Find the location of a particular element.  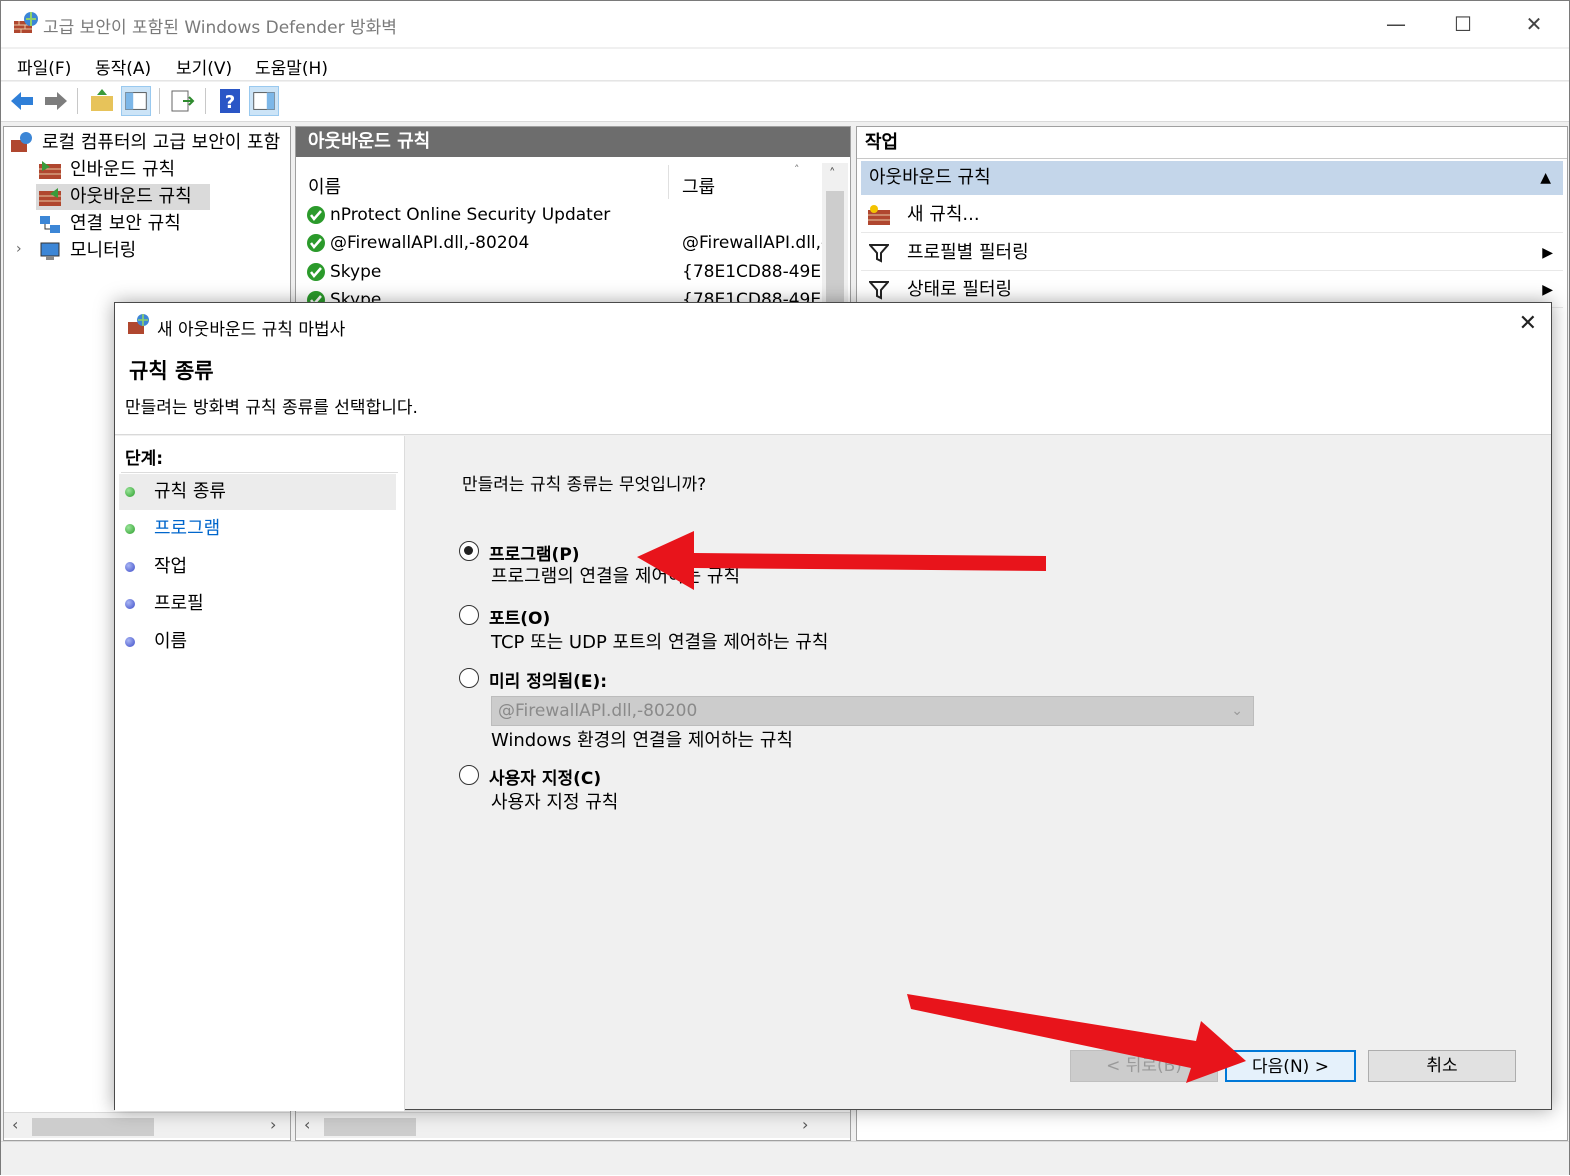

up-folder-icon is located at coordinates (102, 101).